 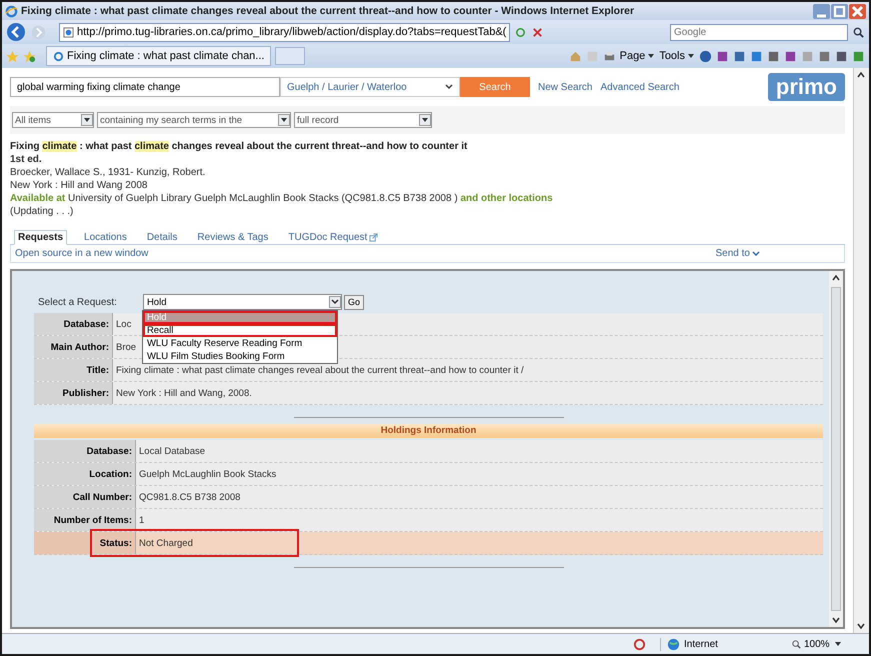 I want to click on search-field: Google, so click(x=759, y=32).